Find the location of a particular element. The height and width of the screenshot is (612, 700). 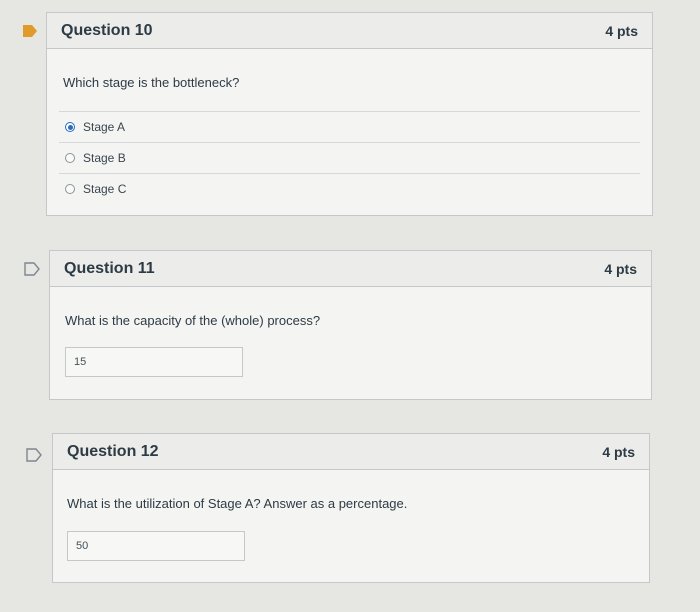

answer-input: 15 is located at coordinates (154, 362).